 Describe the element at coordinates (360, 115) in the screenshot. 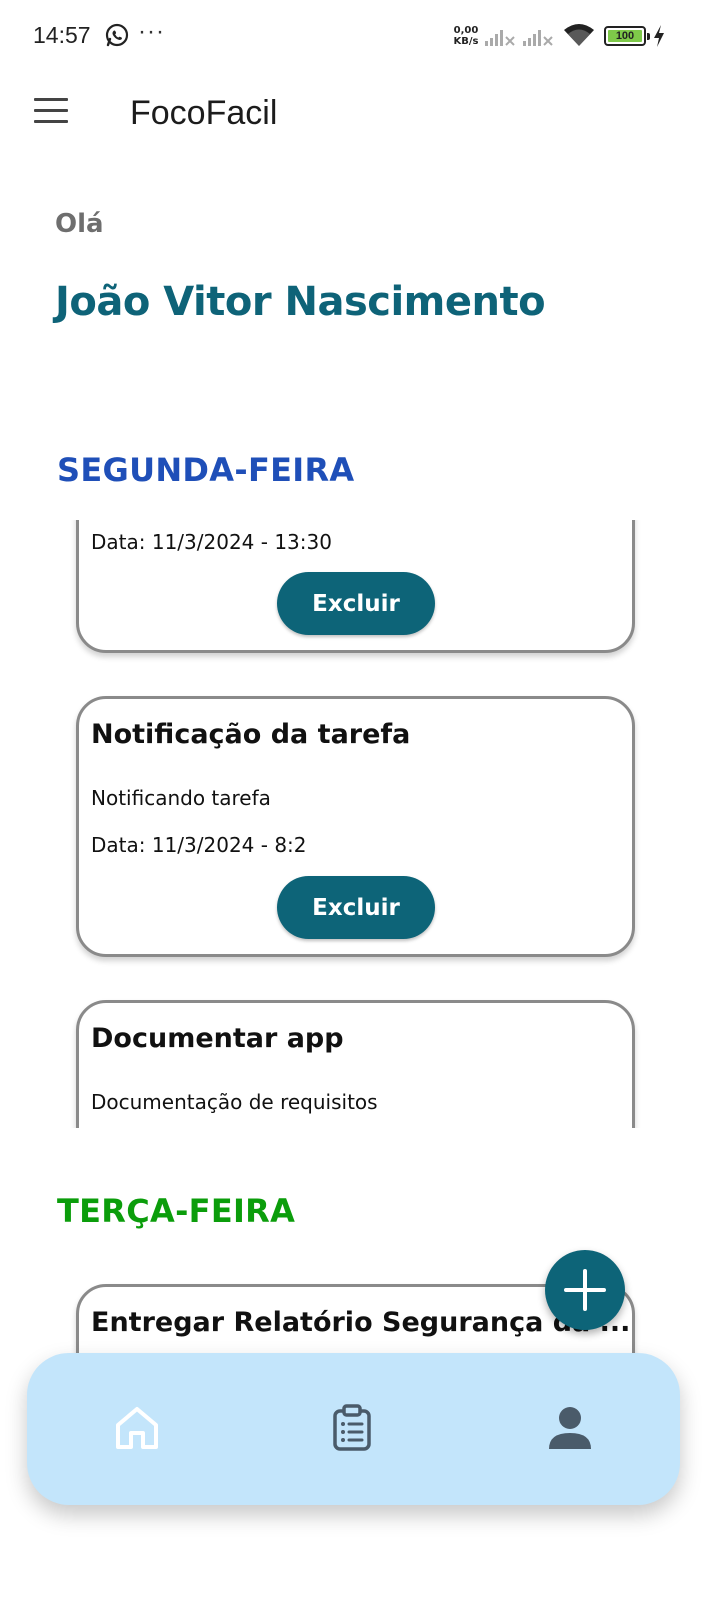

I see `app-bar: FocoFacil` at that location.